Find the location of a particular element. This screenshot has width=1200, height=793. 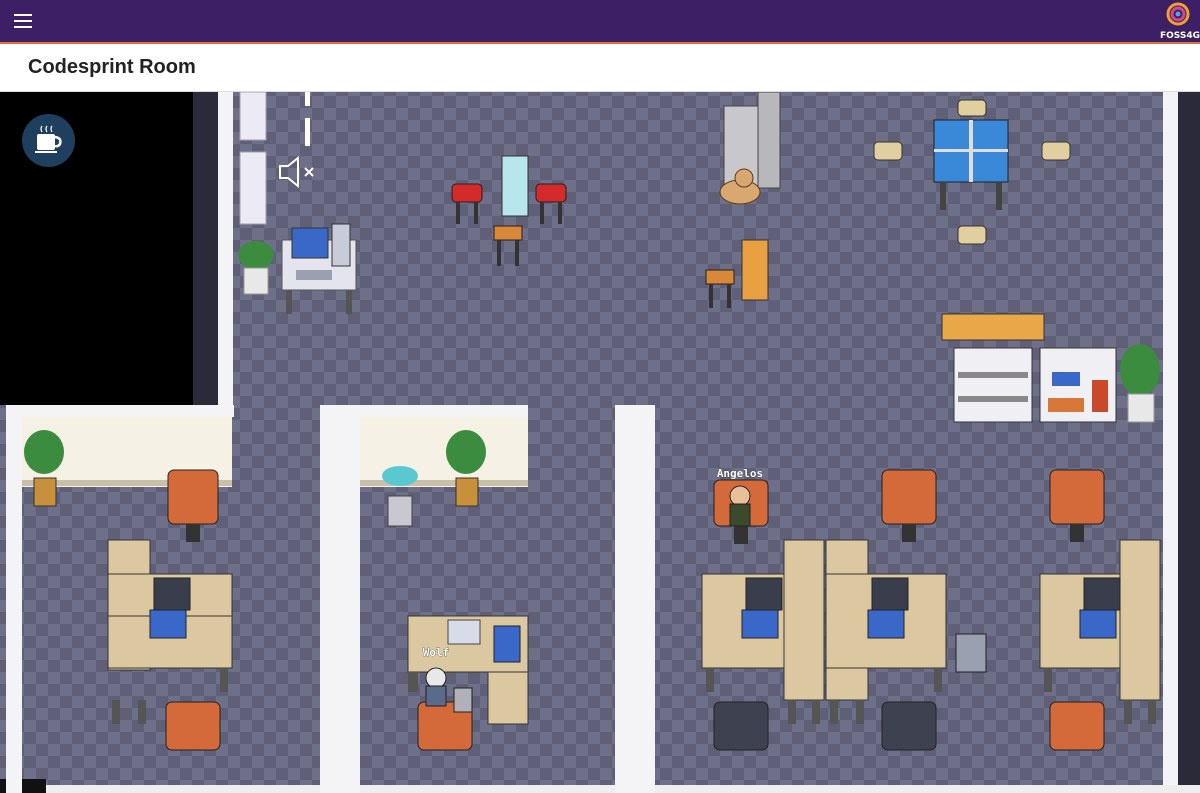

long-wooden-table is located at coordinates (993, 327).